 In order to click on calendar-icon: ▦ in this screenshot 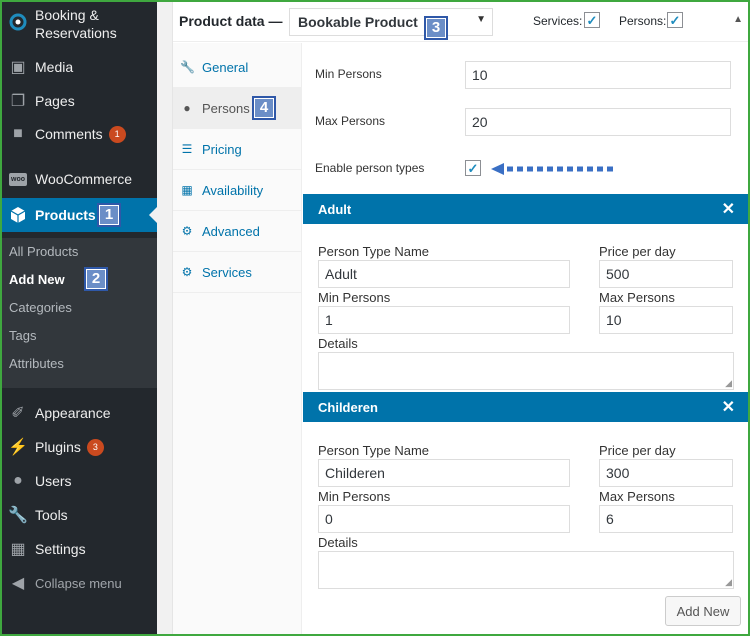, I will do `click(187, 190)`.